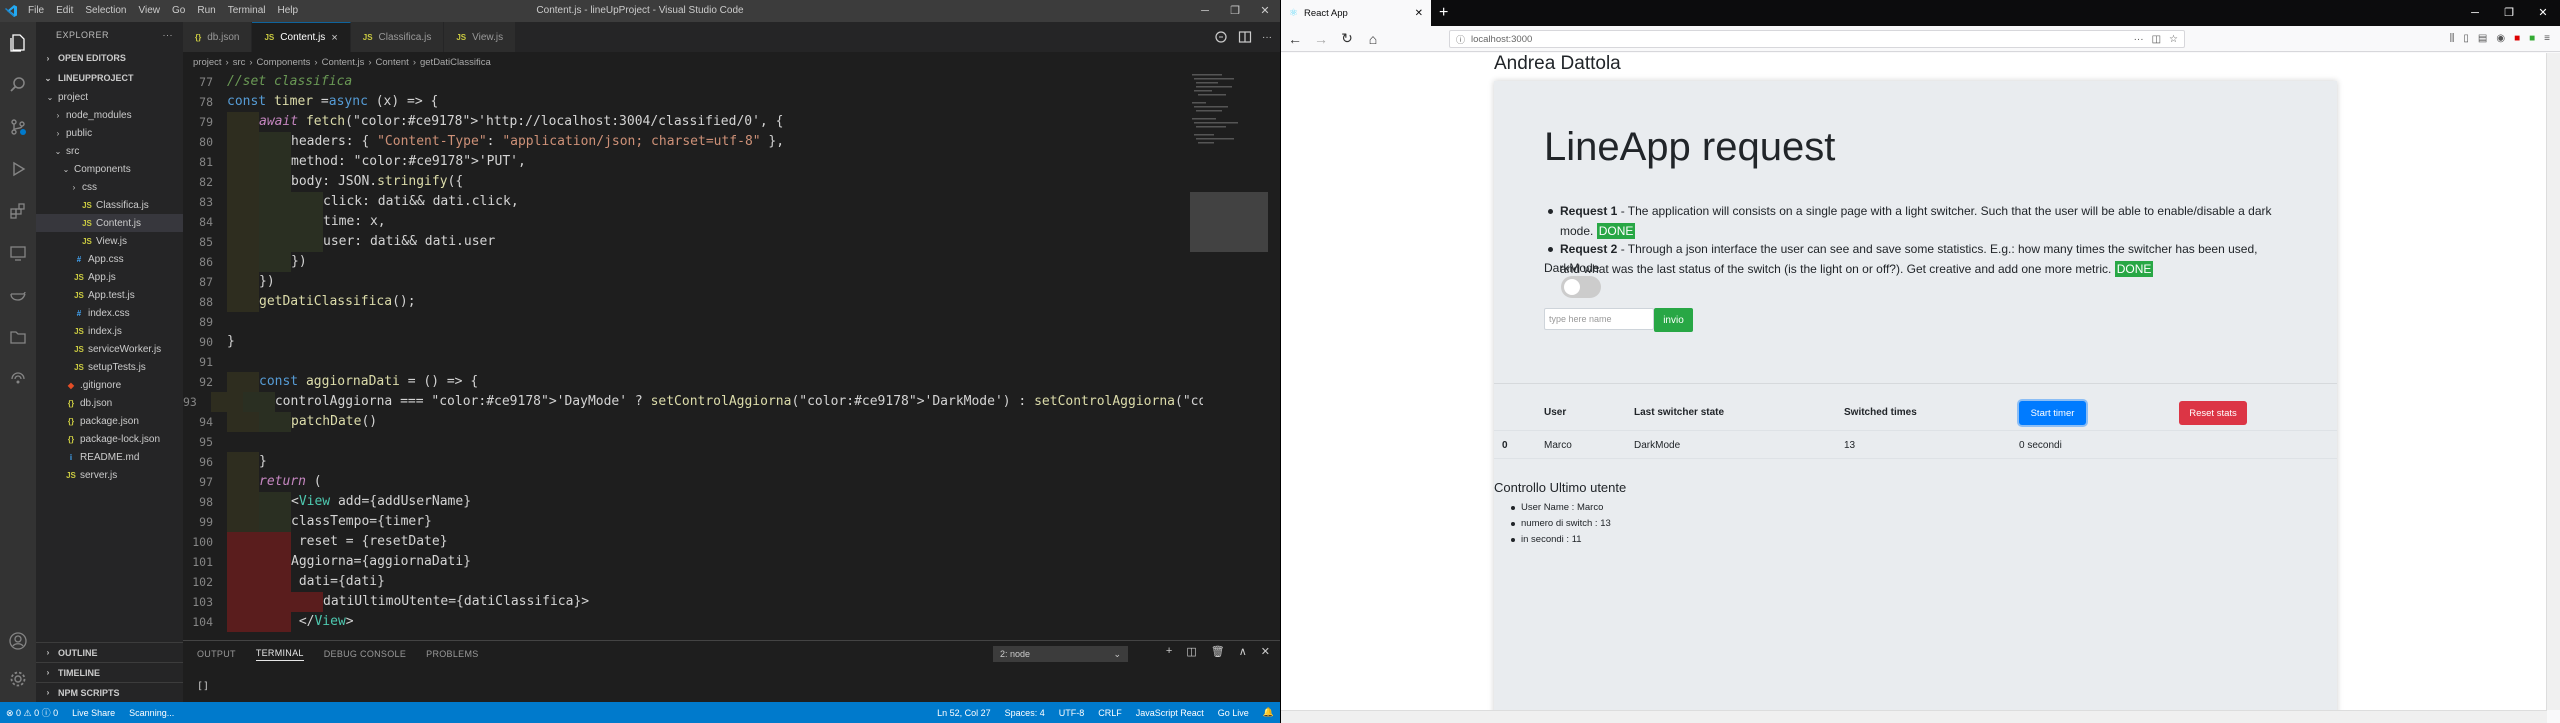  Describe the element at coordinates (2547, 38) in the screenshot. I see `menu-icon: ≡` at that location.